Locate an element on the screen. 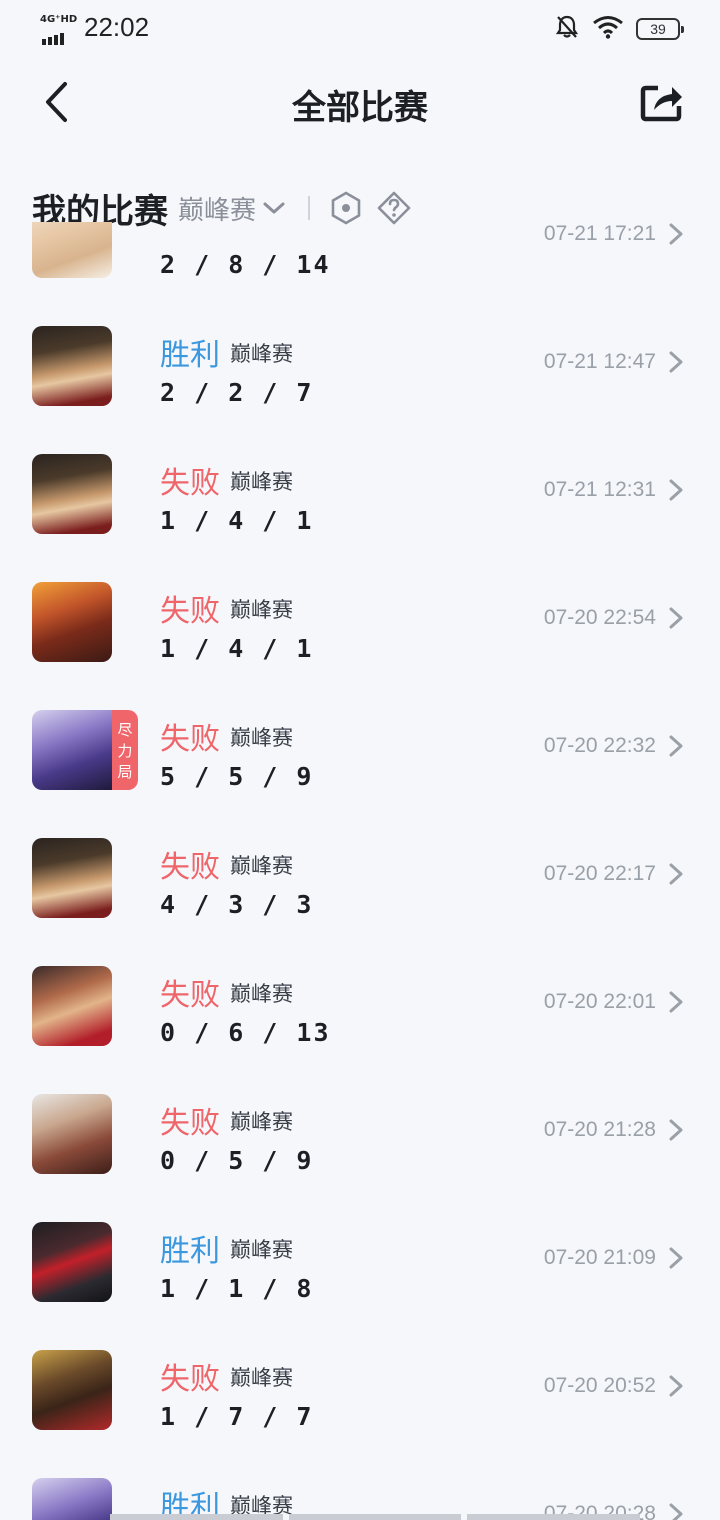 This screenshot has height=1520, width=720. match-time: 07-20 22:01 is located at coordinates (599, 1001).